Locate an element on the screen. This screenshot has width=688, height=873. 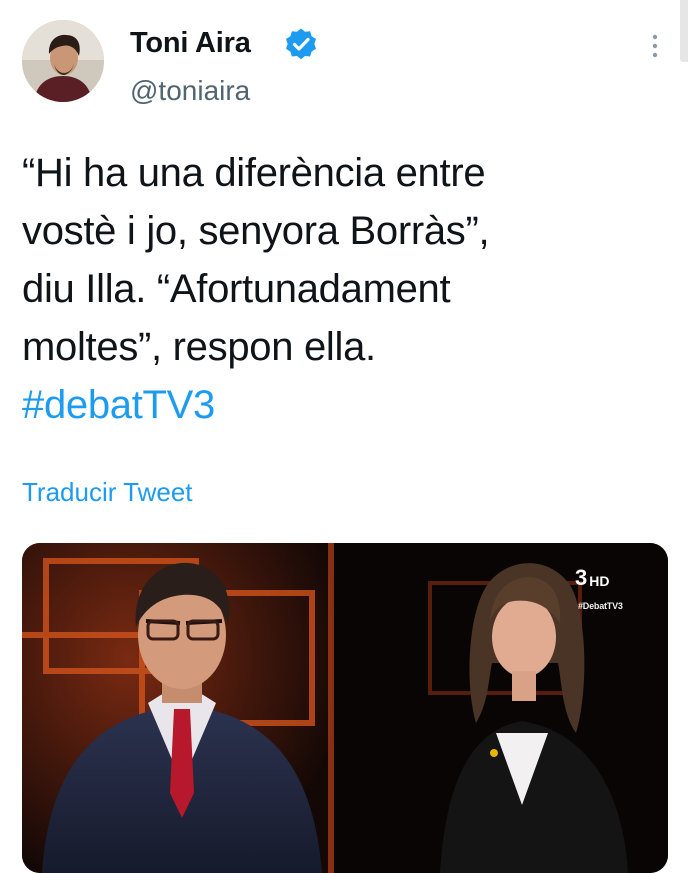
scrollbar is located at coordinates (684, 31).